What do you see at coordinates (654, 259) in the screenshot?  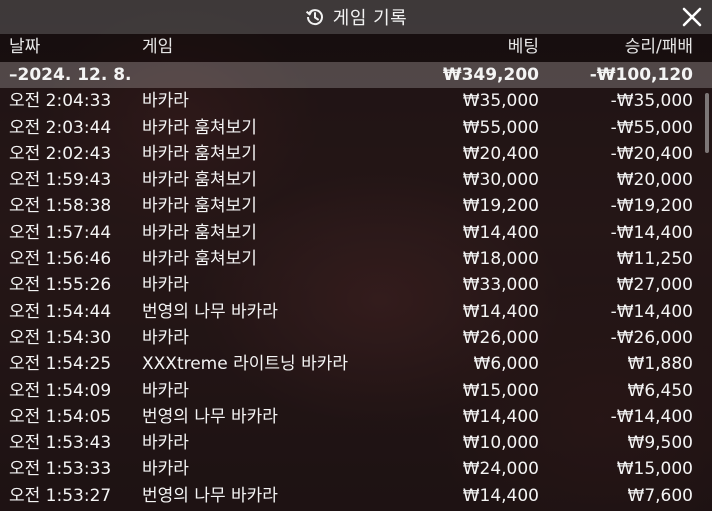 I see `row-result: ₩11,250` at bounding box center [654, 259].